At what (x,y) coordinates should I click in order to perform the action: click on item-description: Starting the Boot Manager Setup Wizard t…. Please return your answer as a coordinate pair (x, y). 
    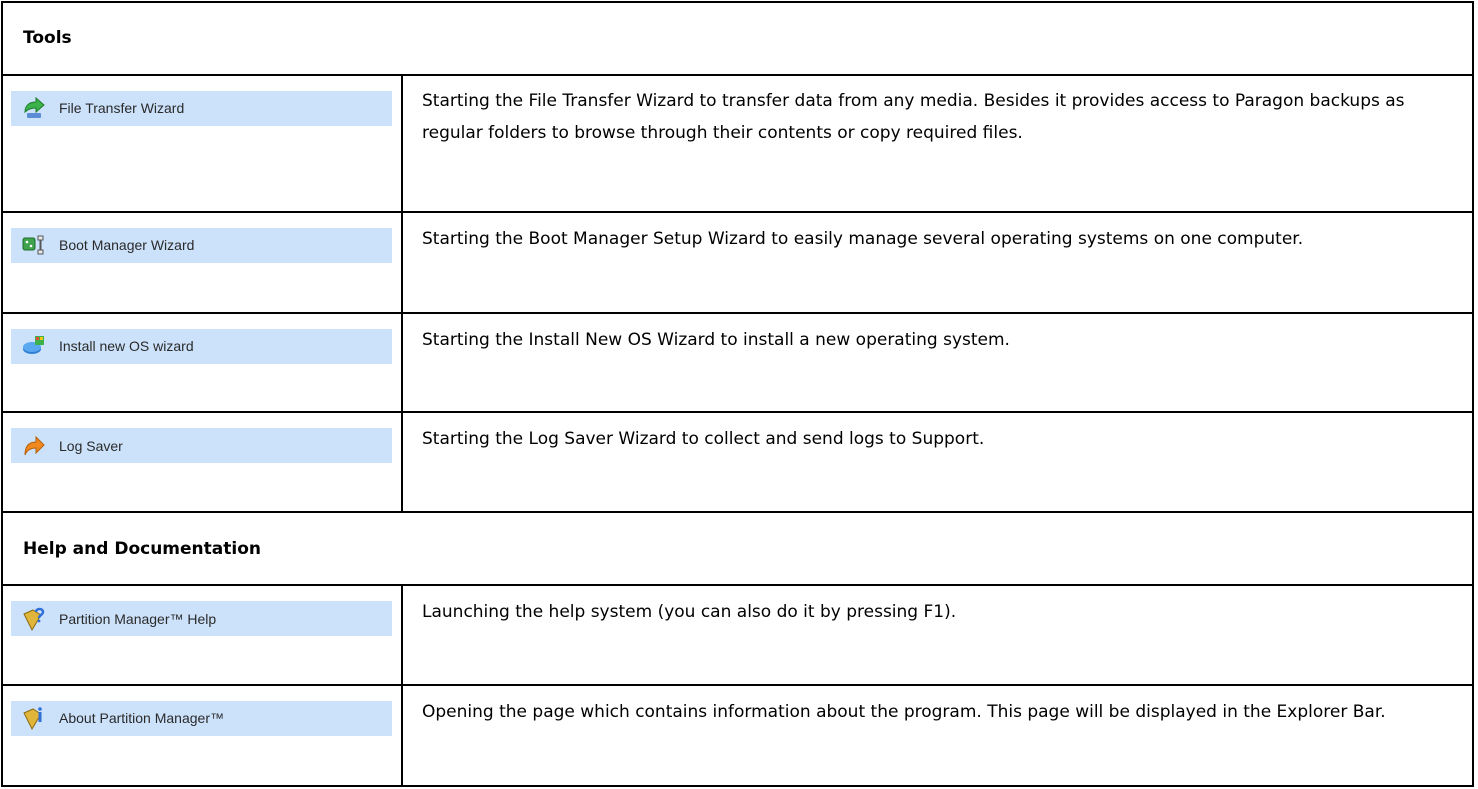
    Looking at the image, I should click on (937, 262).